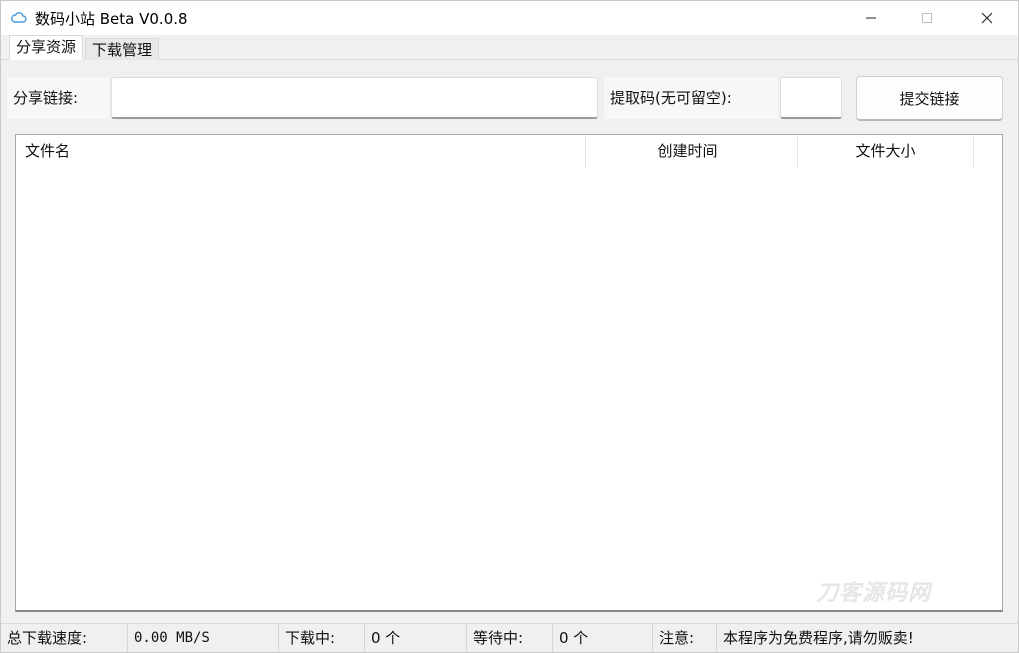 The width and height of the screenshot is (1019, 653). I want to click on tab-download-manager: 下载管理, so click(122, 49).